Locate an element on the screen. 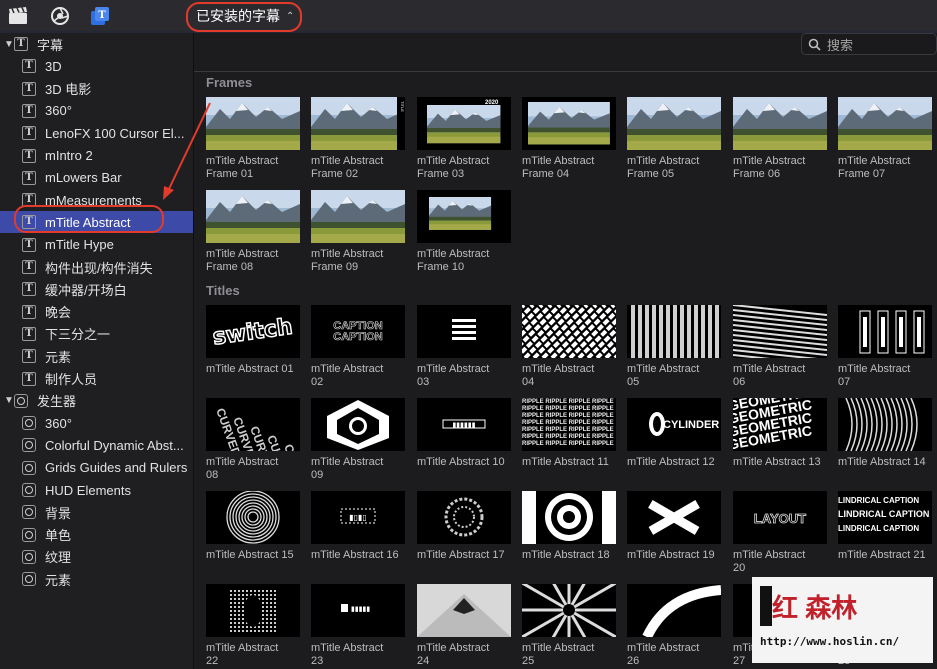 The height and width of the screenshot is (669, 937). annotation-arrow is located at coordinates (187, 151).